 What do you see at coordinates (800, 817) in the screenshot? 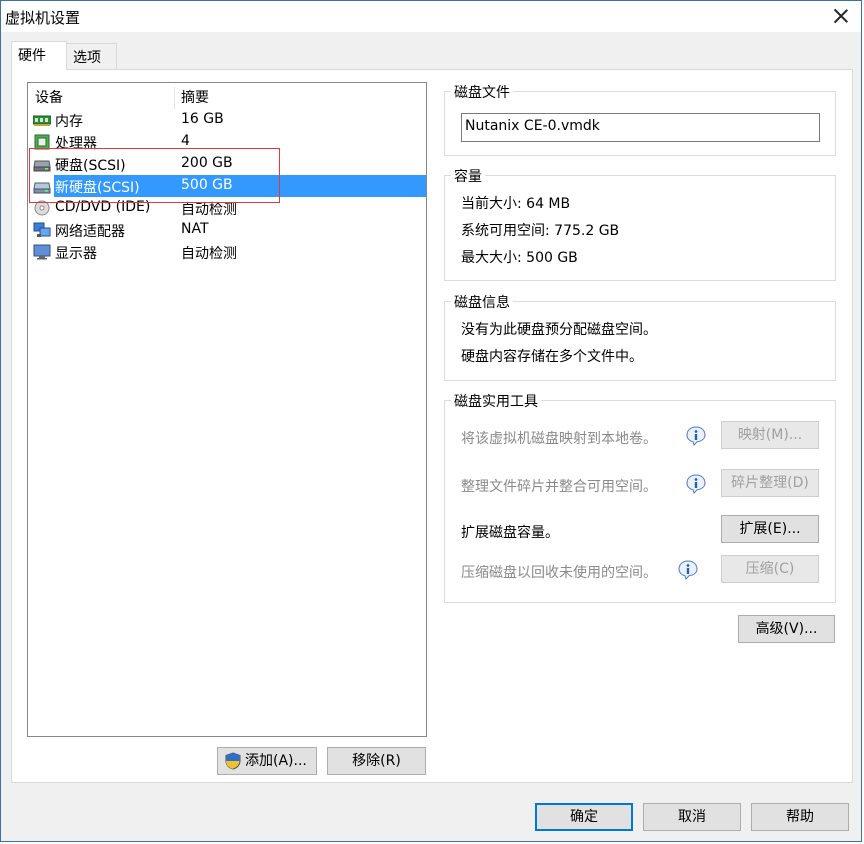
I see `help-button: 帮助` at bounding box center [800, 817].